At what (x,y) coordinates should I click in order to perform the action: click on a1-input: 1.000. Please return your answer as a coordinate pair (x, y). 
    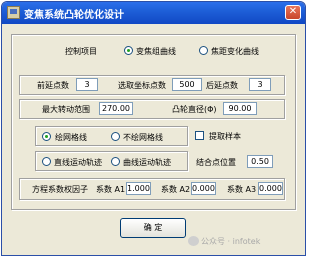
    Looking at the image, I should click on (138, 188).